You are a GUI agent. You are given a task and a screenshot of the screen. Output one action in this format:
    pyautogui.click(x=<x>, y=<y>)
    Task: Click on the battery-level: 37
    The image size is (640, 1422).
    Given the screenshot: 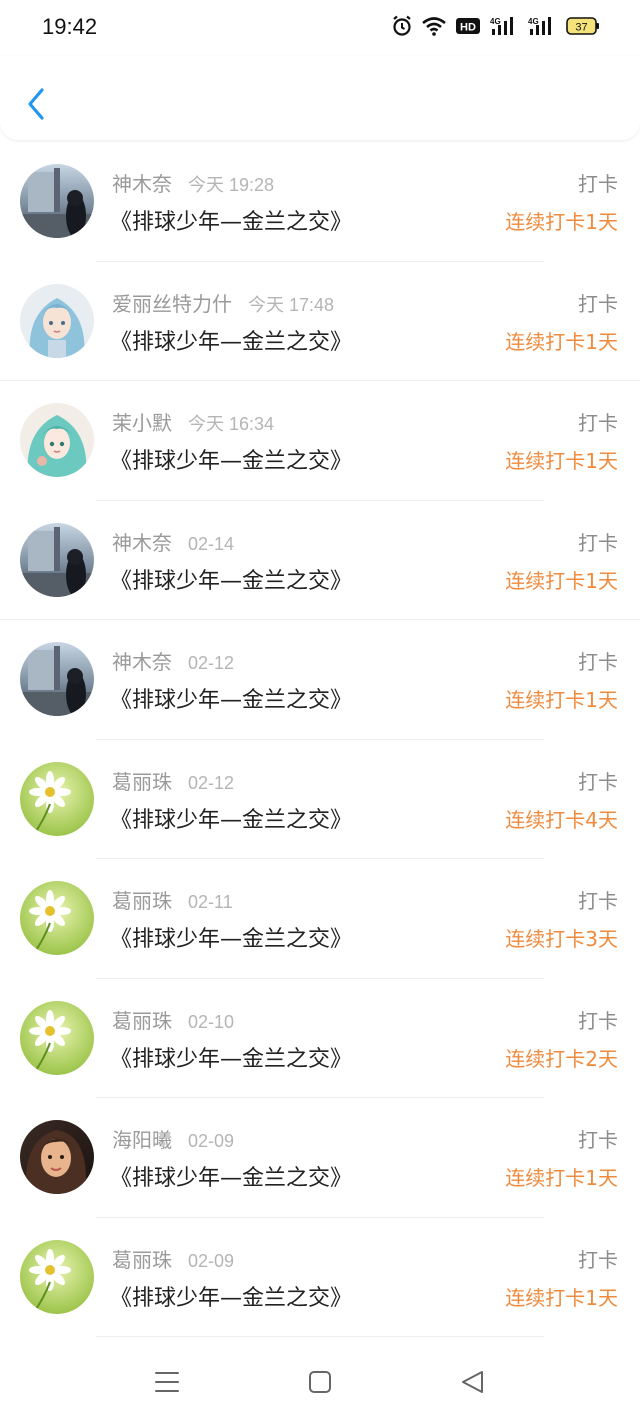 What is the action you would take?
    pyautogui.click(x=581, y=28)
    